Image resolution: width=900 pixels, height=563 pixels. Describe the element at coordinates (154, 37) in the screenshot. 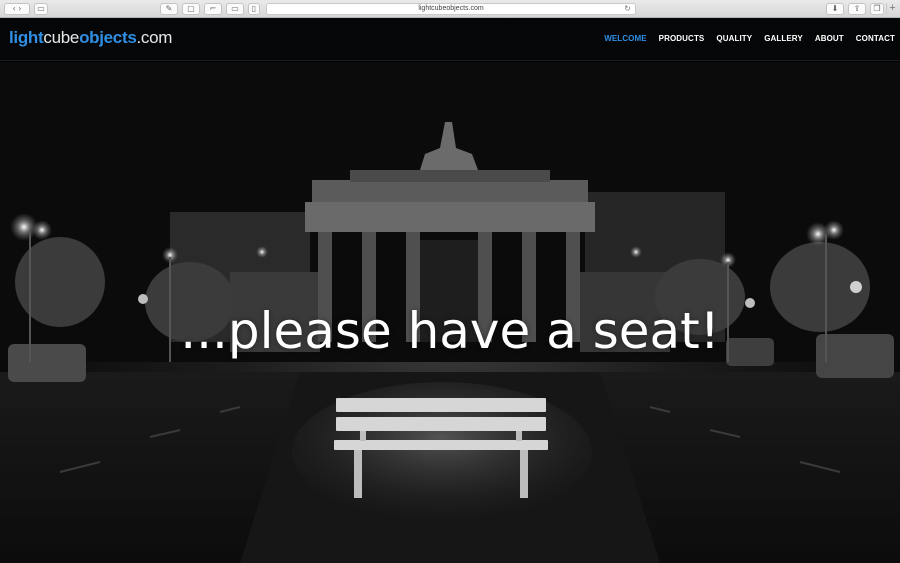

I see `logo-part-com: .com` at that location.